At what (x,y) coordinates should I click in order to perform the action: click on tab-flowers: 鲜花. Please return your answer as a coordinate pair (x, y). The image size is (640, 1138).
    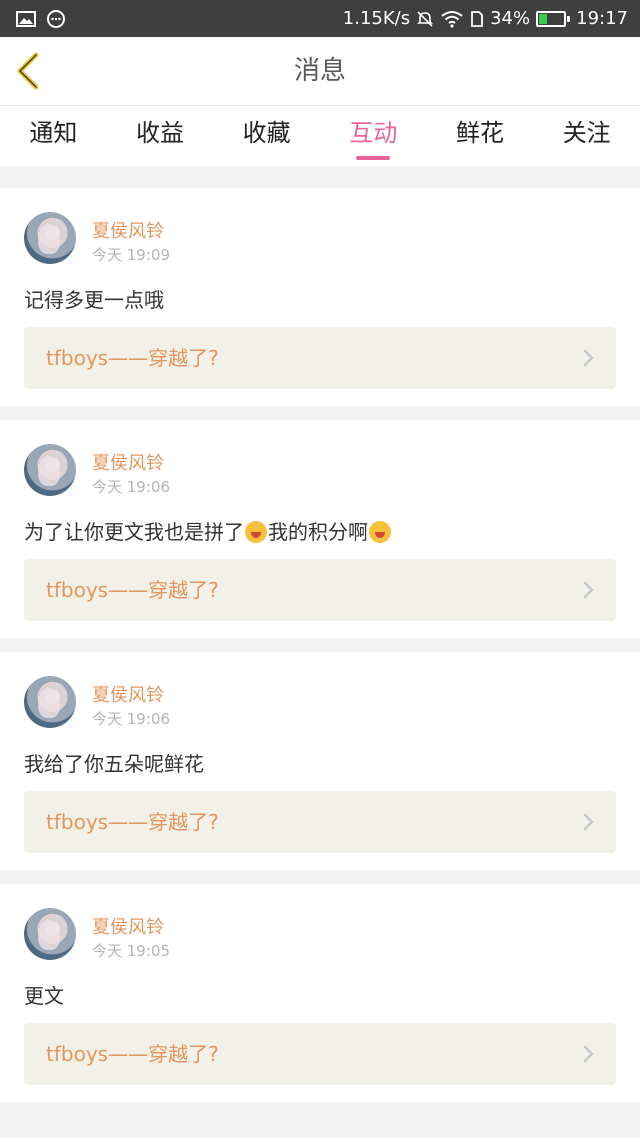
    Looking at the image, I should click on (480, 136).